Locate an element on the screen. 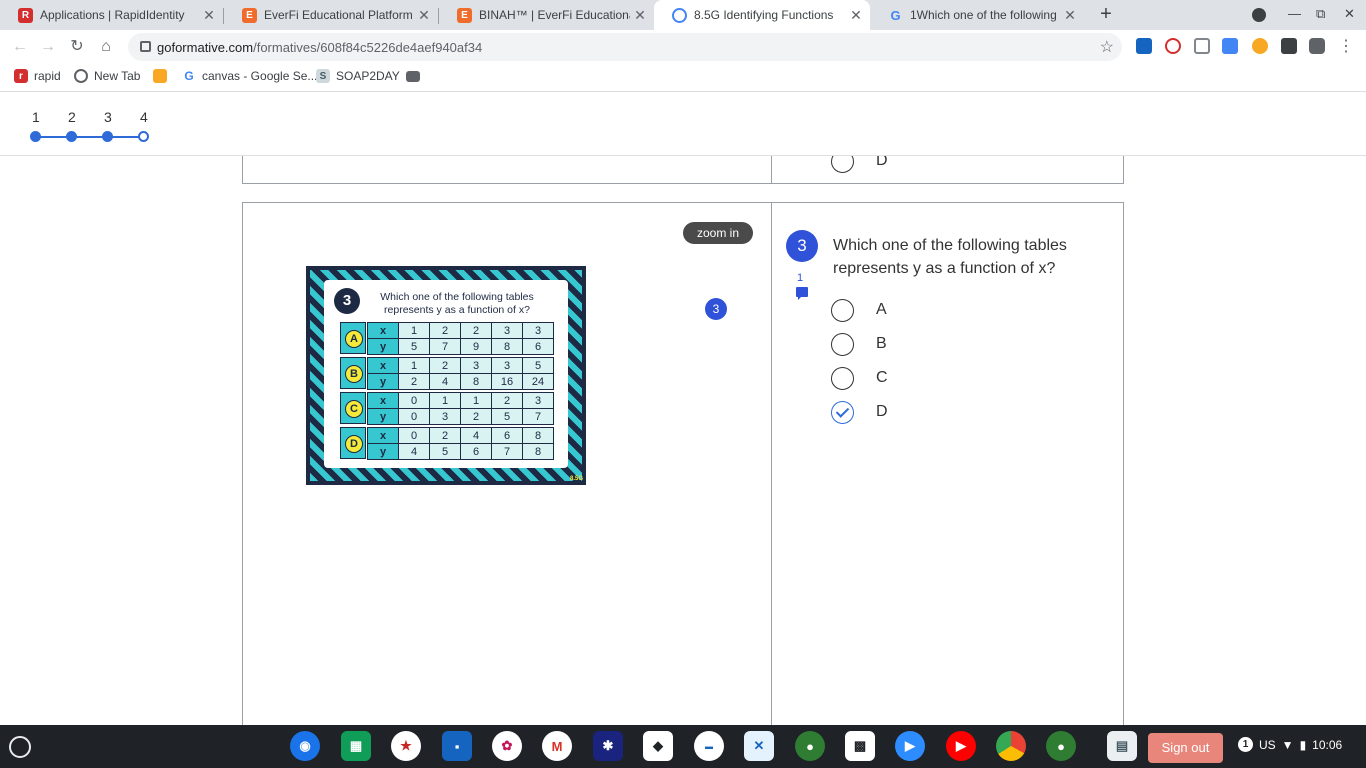 The height and width of the screenshot is (768, 1366). option-label-a: A is located at coordinates (881, 309).